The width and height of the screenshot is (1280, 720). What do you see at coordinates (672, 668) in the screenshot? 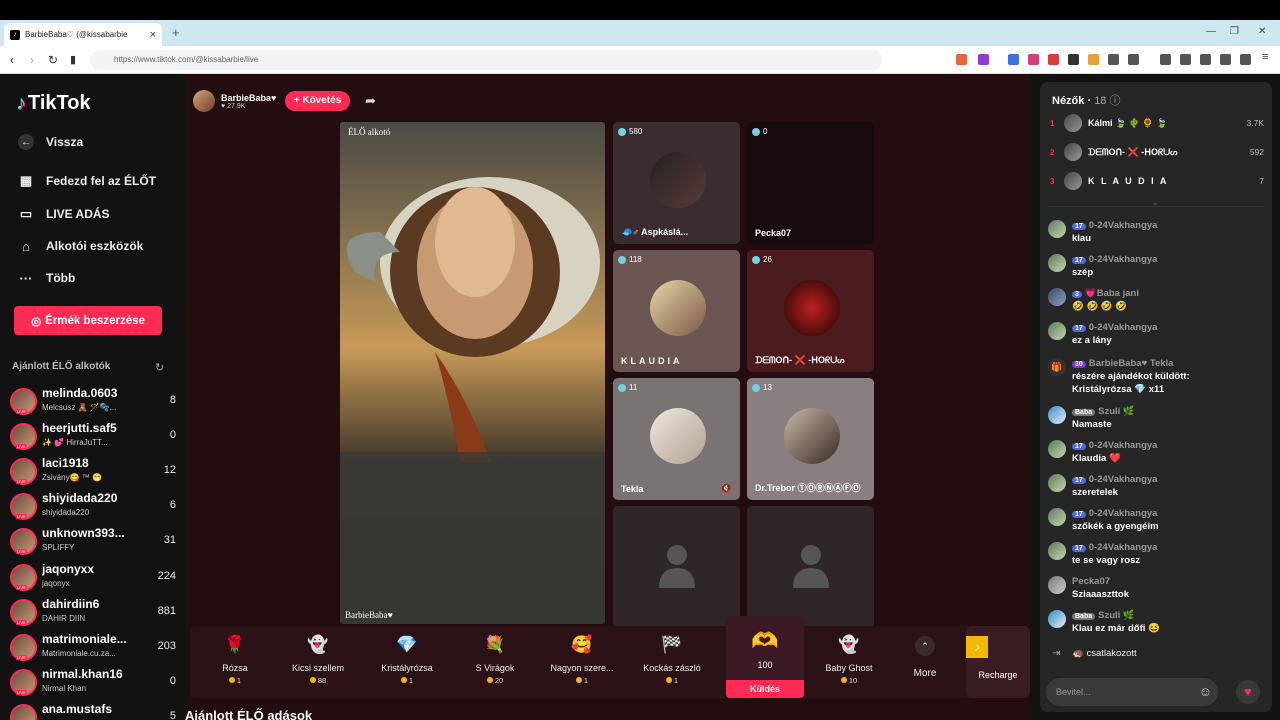
I see `gift-name: Kockás zászló` at bounding box center [672, 668].